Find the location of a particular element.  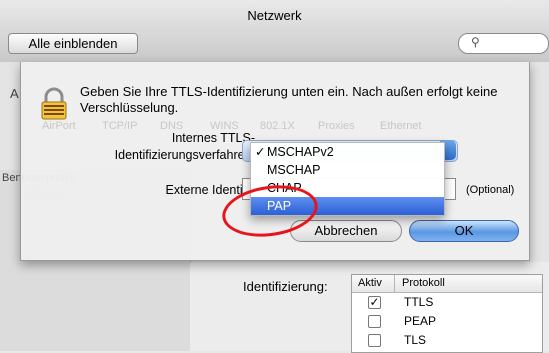

background-partial-label: A is located at coordinates (14, 93).